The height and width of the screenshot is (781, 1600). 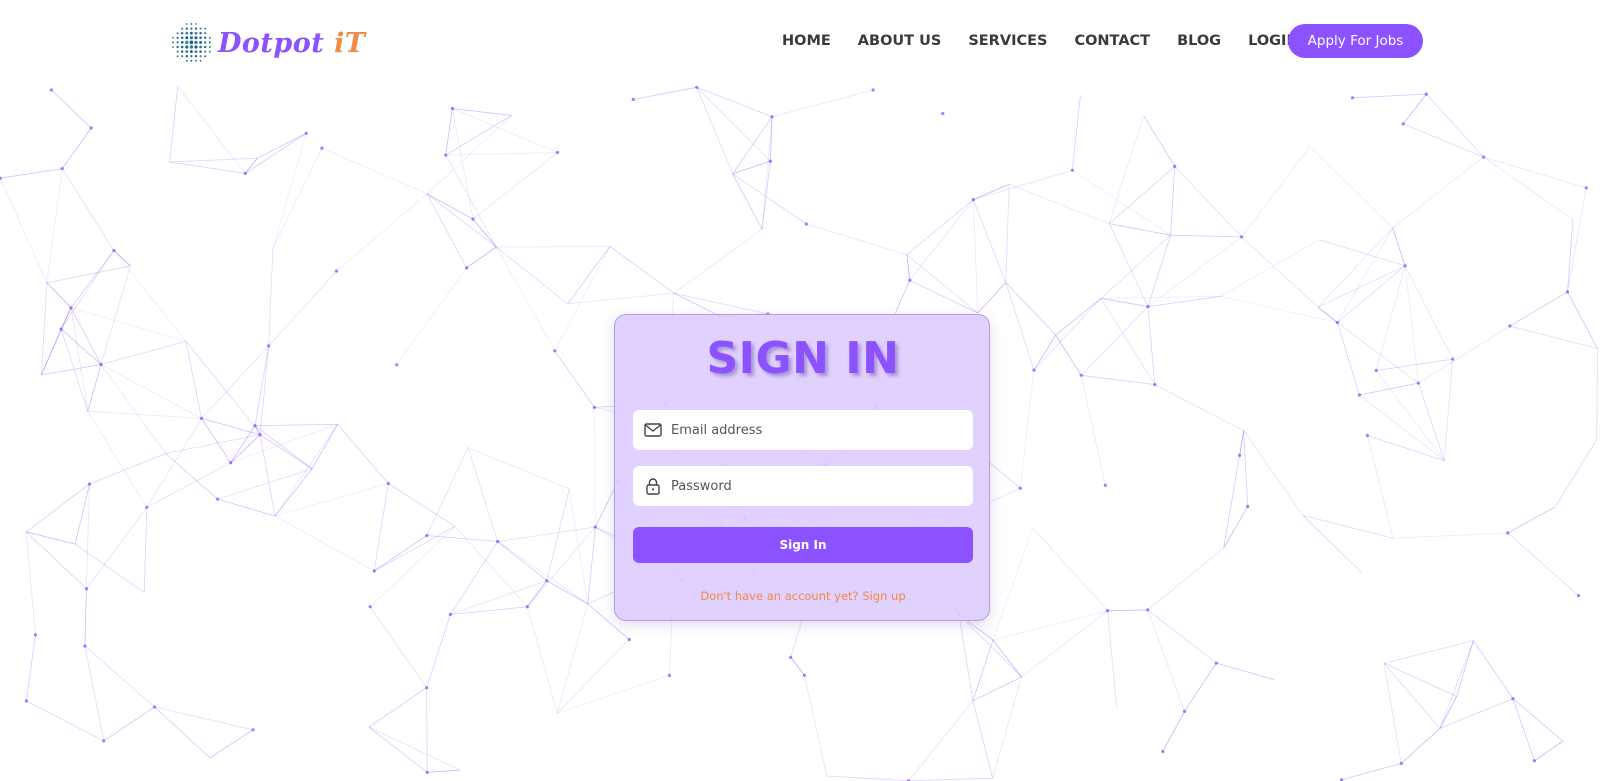 What do you see at coordinates (803, 596) in the screenshot?
I see `signup-link: Don't have an account yet? Sign up` at bounding box center [803, 596].